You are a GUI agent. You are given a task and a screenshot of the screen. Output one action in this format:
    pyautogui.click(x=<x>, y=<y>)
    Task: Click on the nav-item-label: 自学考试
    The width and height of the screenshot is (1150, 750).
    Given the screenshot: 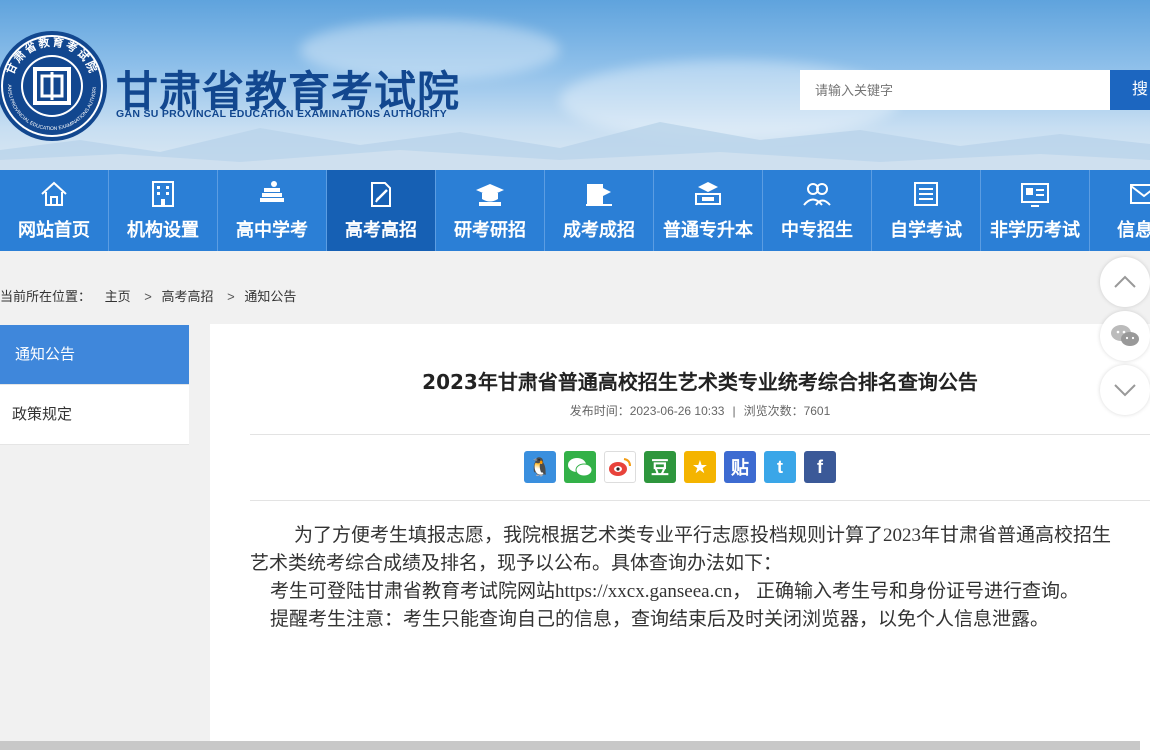 What is the action you would take?
    pyautogui.click(x=926, y=230)
    